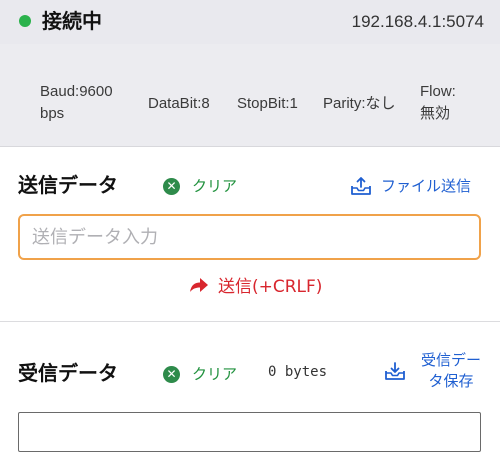  What do you see at coordinates (52, 113) in the screenshot?
I see `baud-rate-unit: bps` at bounding box center [52, 113].